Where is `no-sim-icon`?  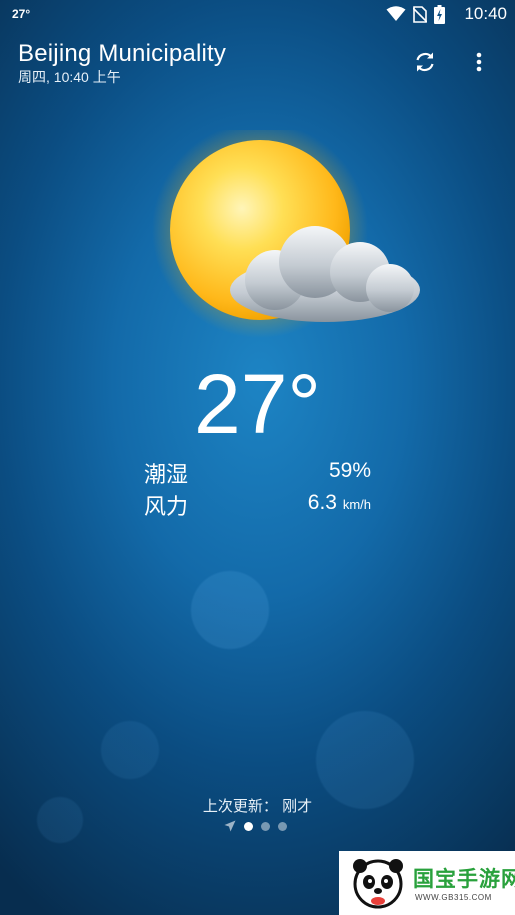
no-sim-icon is located at coordinates (420, 14).